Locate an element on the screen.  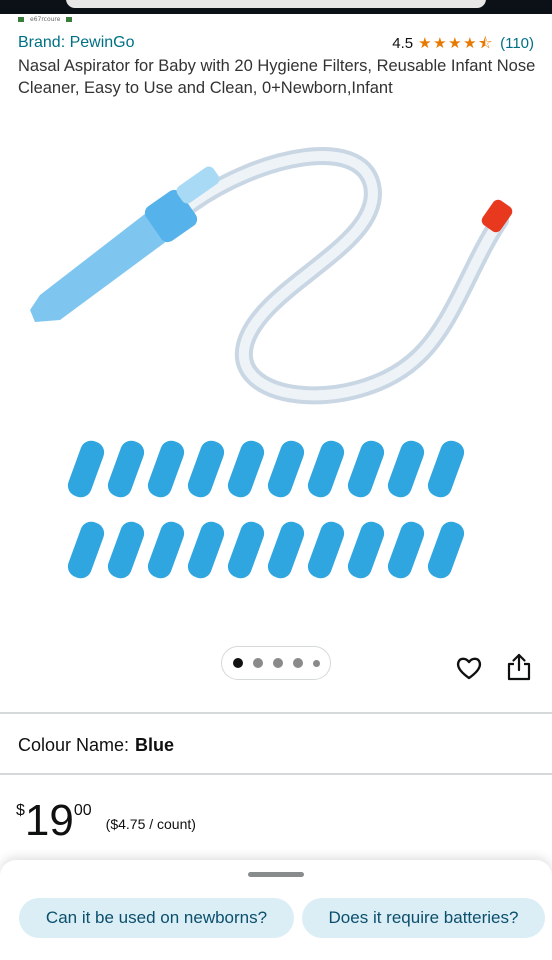
star-rating: ★ ★ ★ ★ ⯪ is located at coordinates (455, 43).